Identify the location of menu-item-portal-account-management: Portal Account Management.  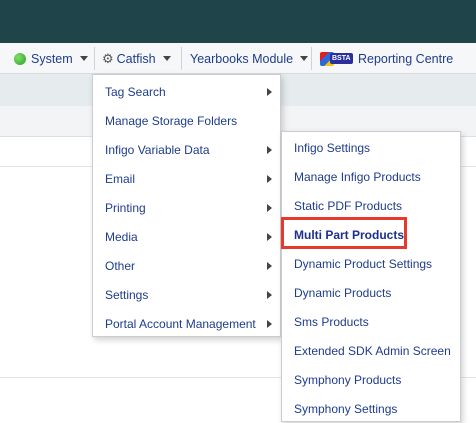
(186, 323).